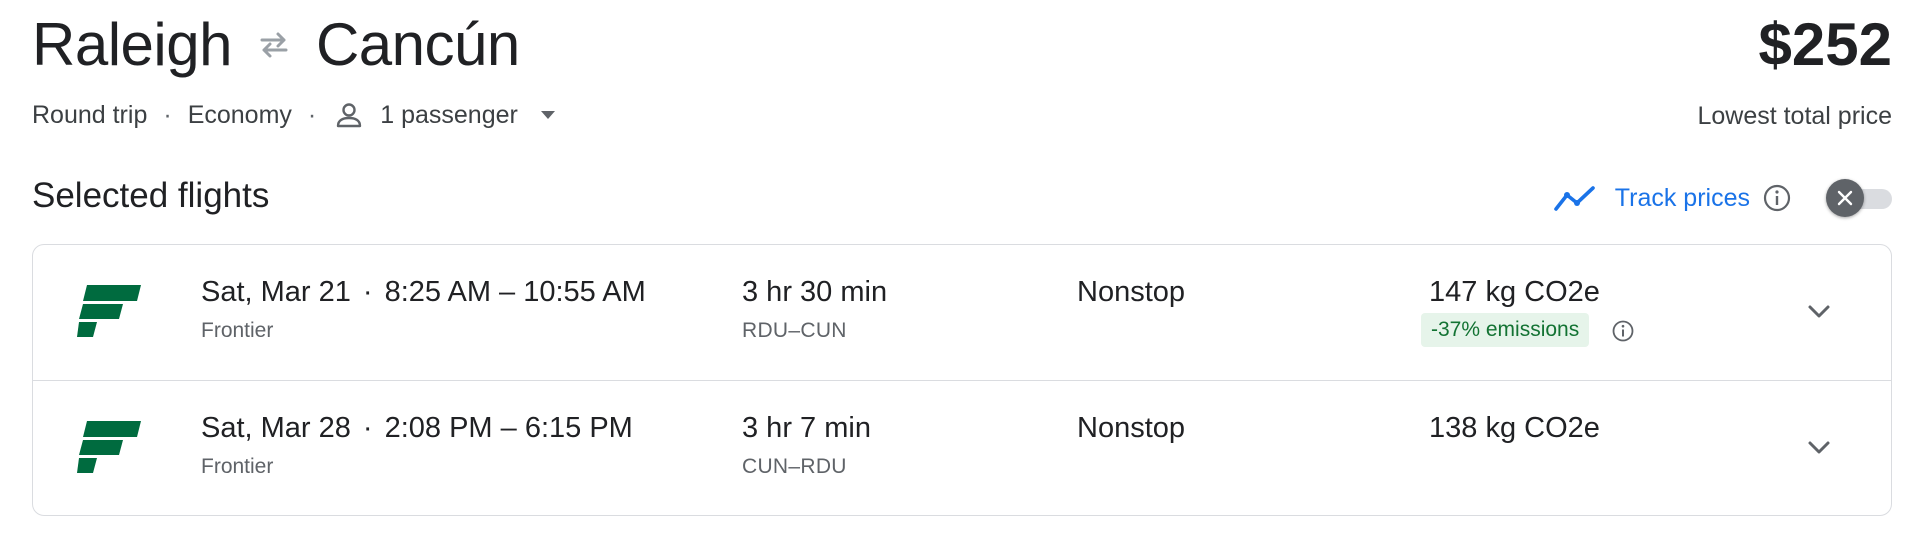  I want to click on emissions-badge: -37% emissions, so click(1505, 330).